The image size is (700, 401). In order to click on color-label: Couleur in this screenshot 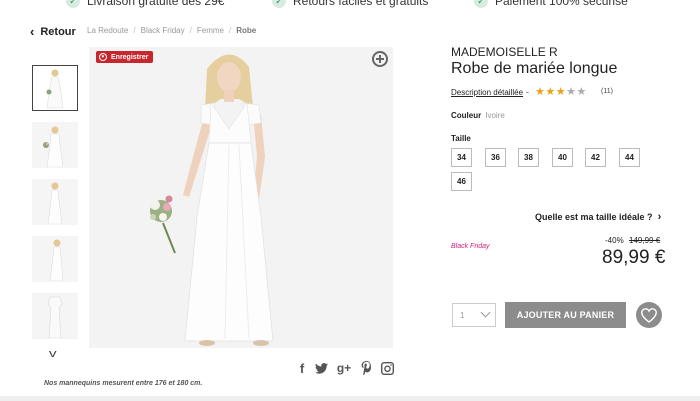, I will do `click(466, 115)`.